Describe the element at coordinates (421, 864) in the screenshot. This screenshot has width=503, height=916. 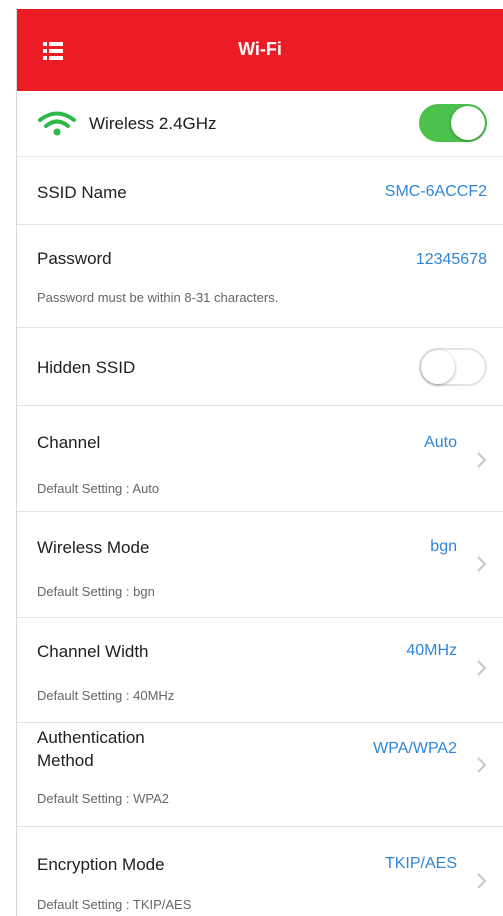
I see `encryption-value: TKIP/AES` at that location.